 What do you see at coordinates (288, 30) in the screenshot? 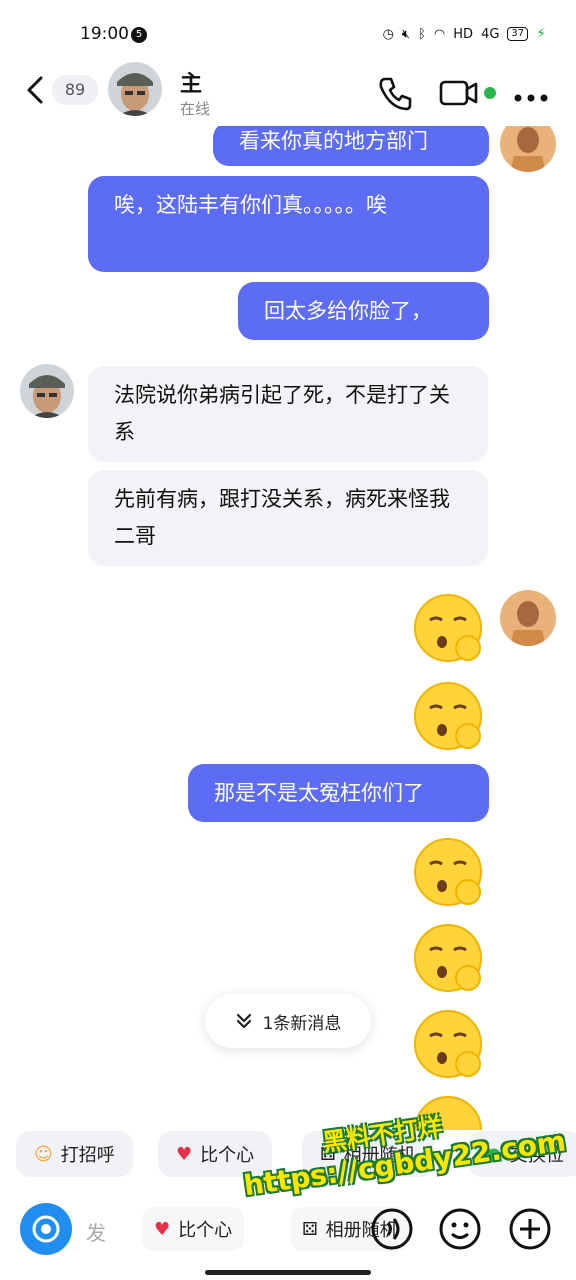
I see `status-bar: 19:00 5 ◷ 🔇︎ ᛒ ◠ HD 4G 37 ⚡︎` at bounding box center [288, 30].